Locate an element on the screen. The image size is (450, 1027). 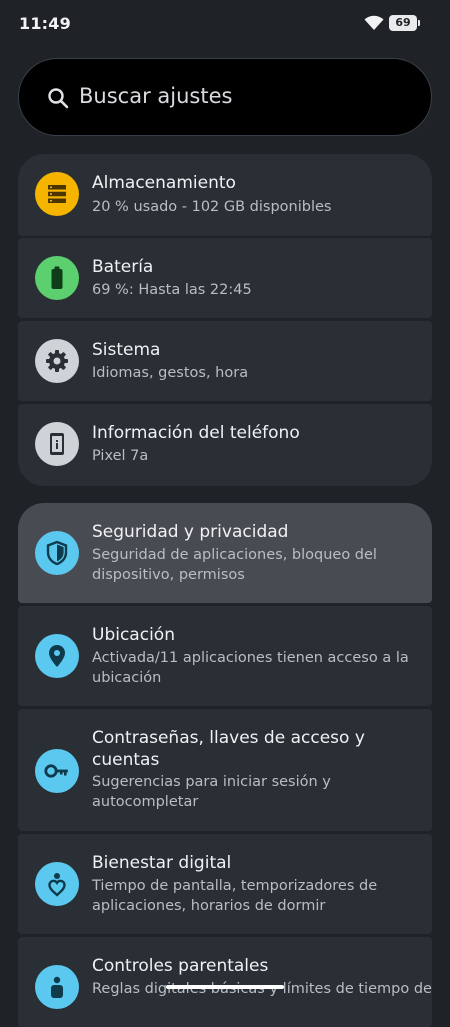
item-subtitle: Pixel 7a is located at coordinates (120, 456).